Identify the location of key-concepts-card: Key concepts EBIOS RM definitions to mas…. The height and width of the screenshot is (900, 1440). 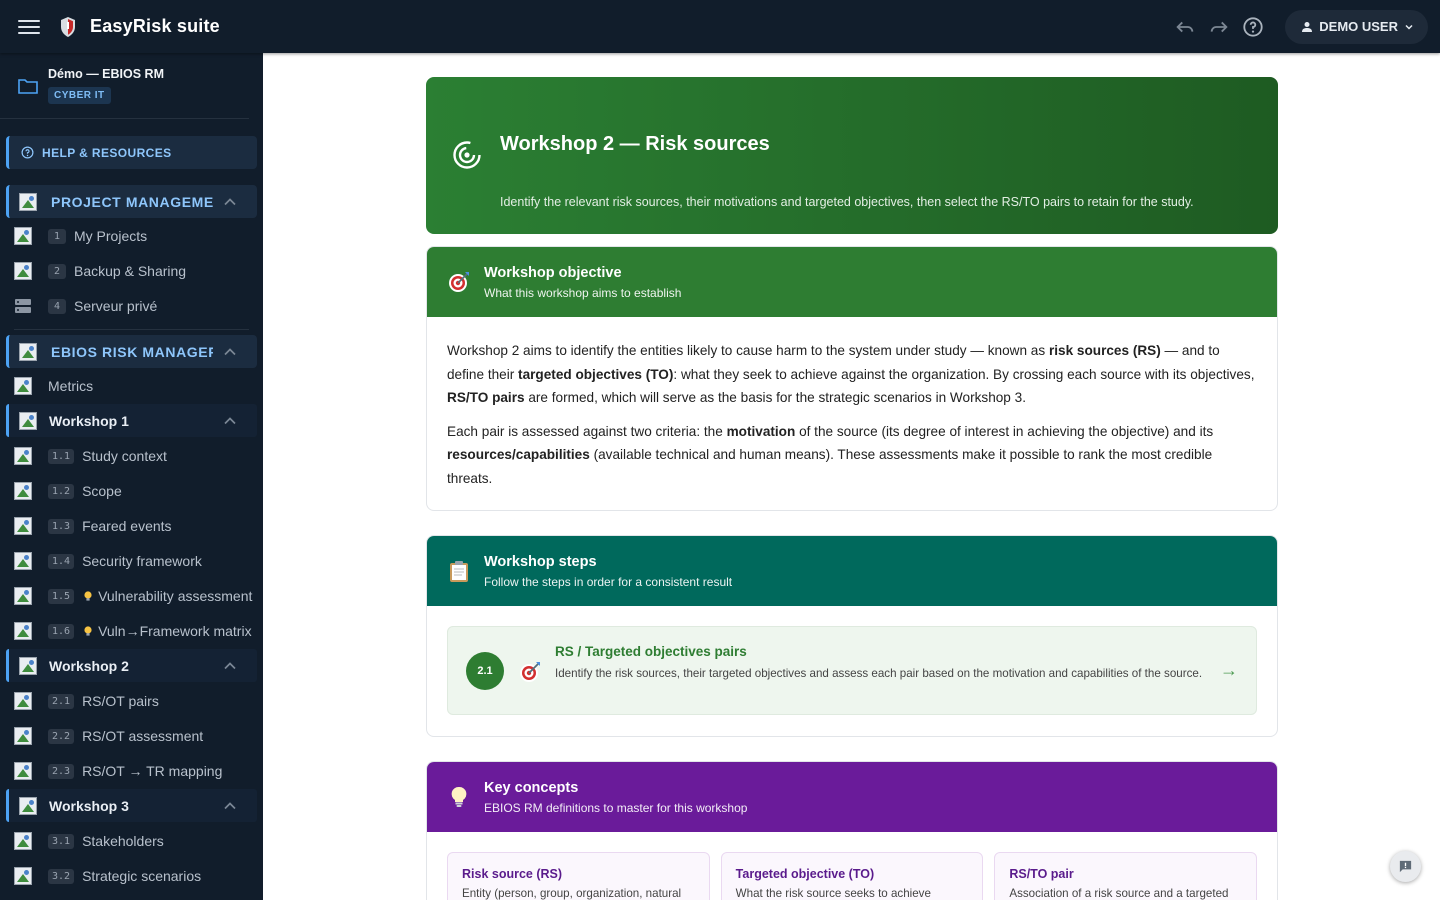
(852, 830).